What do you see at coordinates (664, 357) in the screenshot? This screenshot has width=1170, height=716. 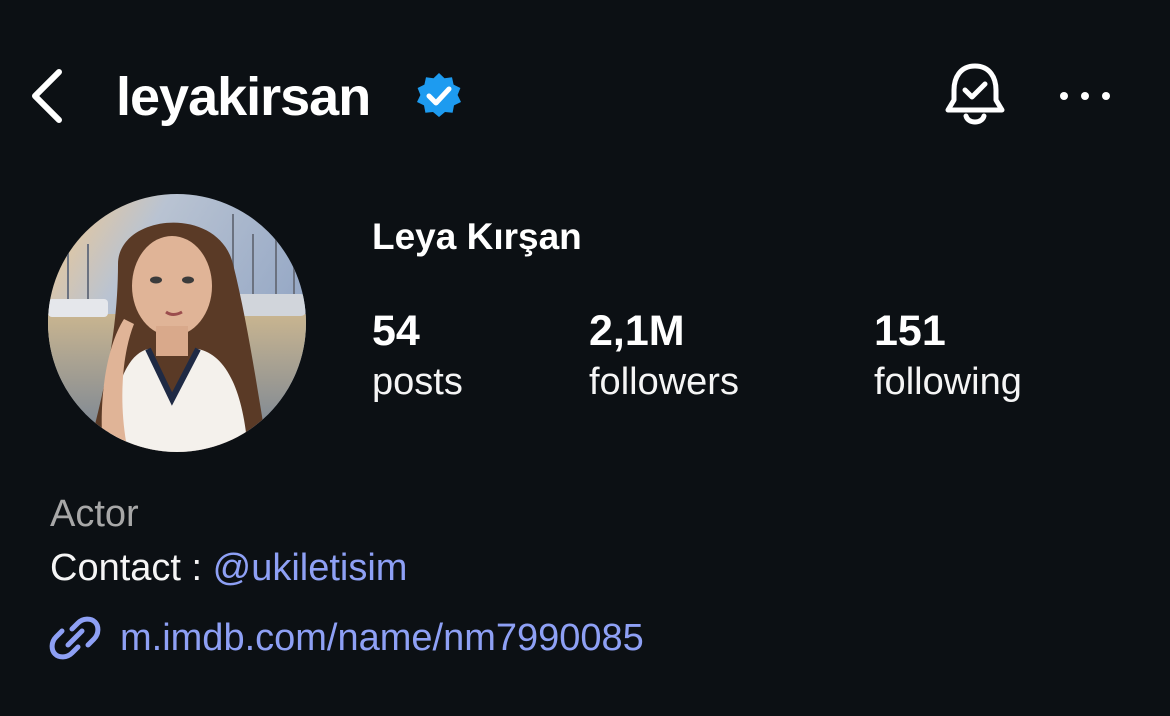 I see `followers-count: 2,1M followers` at bounding box center [664, 357].